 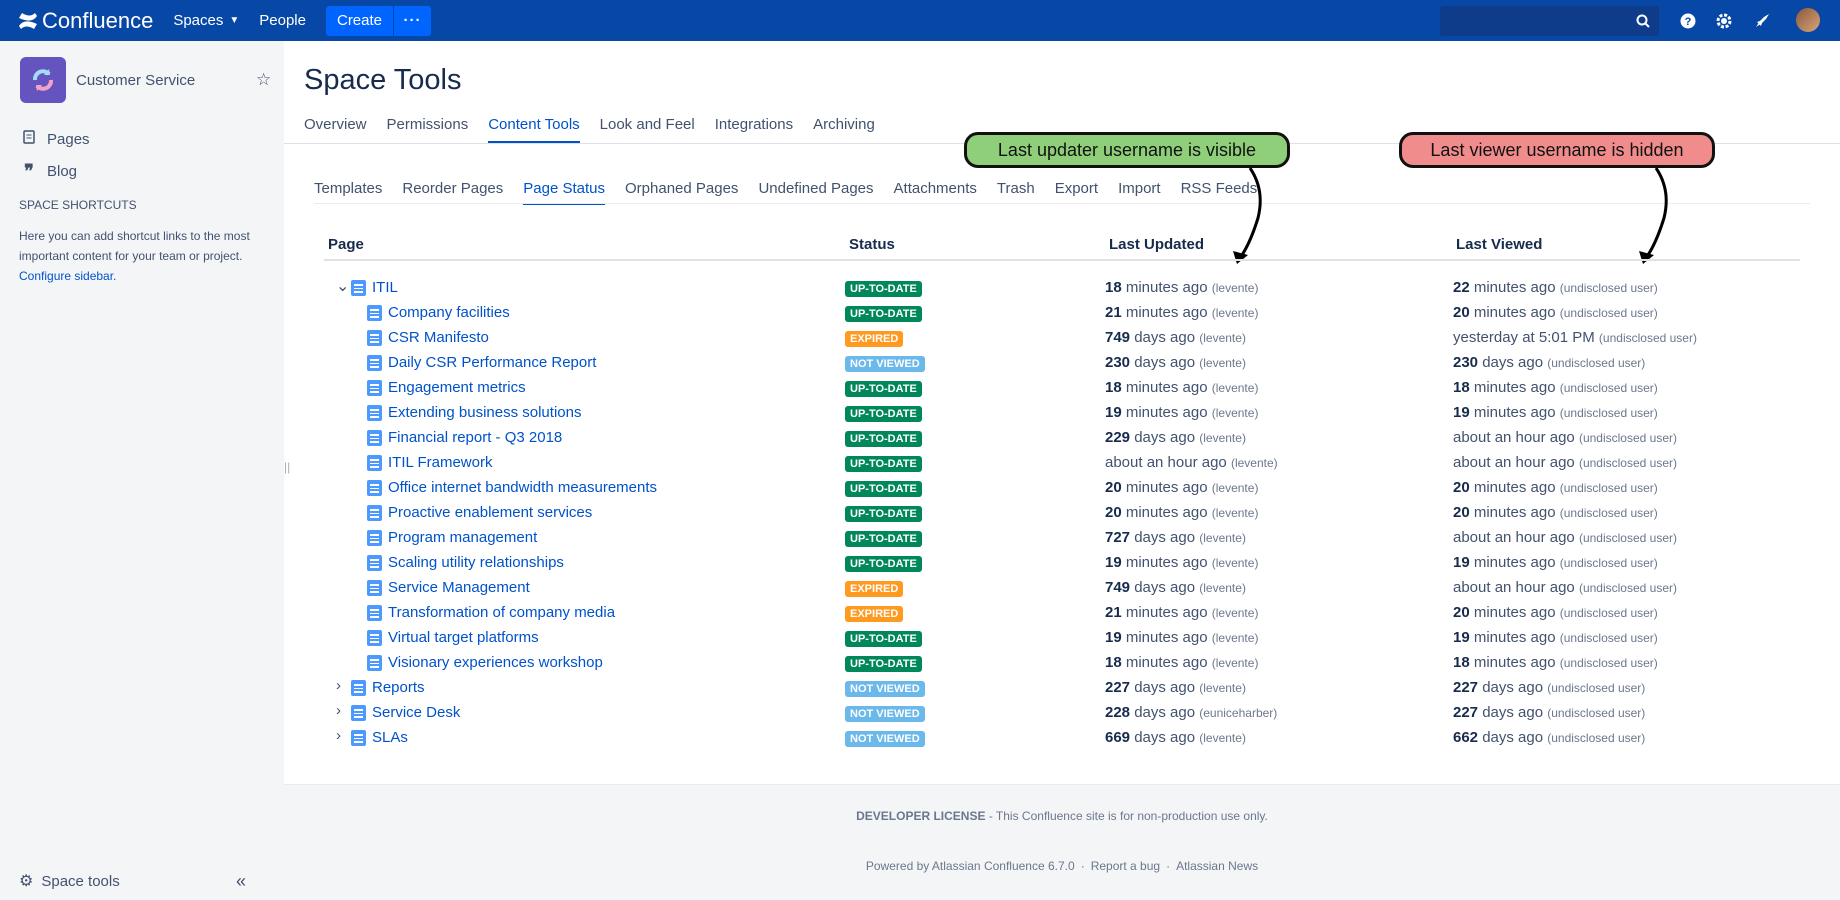 I want to click on page-link: Daily CSR Performance Report, so click(x=492, y=362).